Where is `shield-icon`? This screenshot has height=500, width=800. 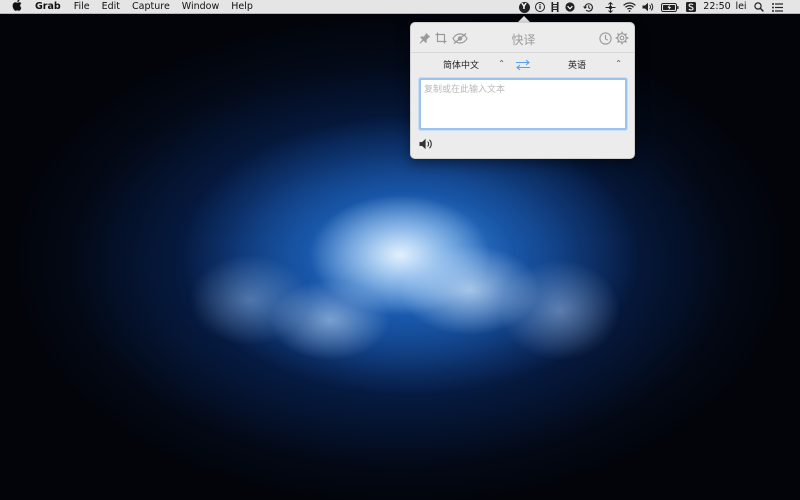
shield-icon is located at coordinates (570, 7).